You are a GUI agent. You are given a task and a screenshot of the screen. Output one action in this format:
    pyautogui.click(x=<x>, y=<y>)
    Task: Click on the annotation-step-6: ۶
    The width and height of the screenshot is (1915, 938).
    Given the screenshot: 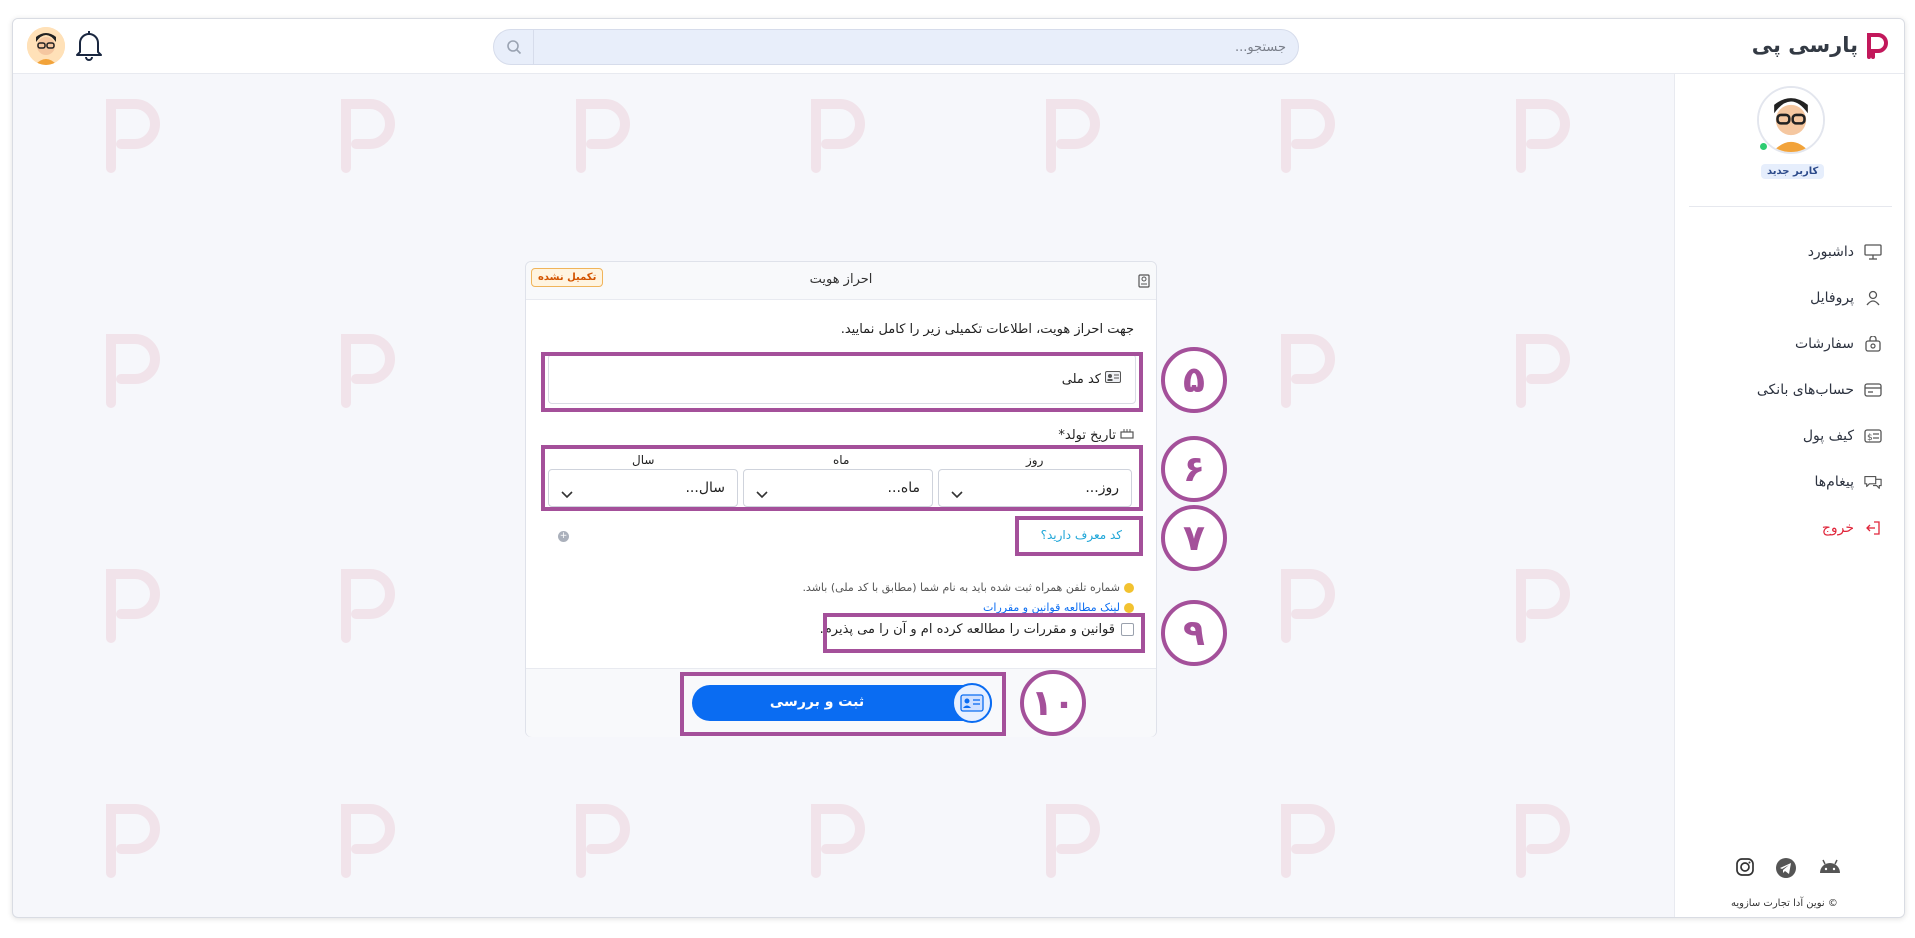 What is the action you would take?
    pyautogui.click(x=1194, y=469)
    